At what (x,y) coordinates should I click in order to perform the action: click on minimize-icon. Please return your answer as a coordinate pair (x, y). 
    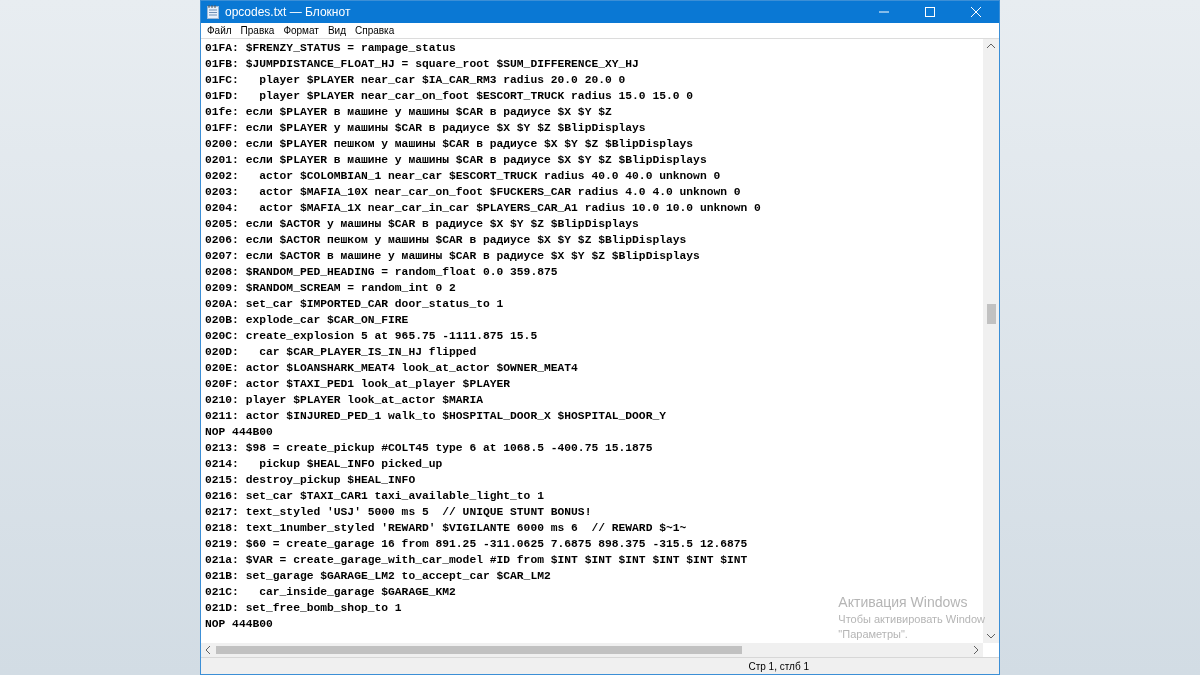
    Looking at the image, I should click on (884, 12).